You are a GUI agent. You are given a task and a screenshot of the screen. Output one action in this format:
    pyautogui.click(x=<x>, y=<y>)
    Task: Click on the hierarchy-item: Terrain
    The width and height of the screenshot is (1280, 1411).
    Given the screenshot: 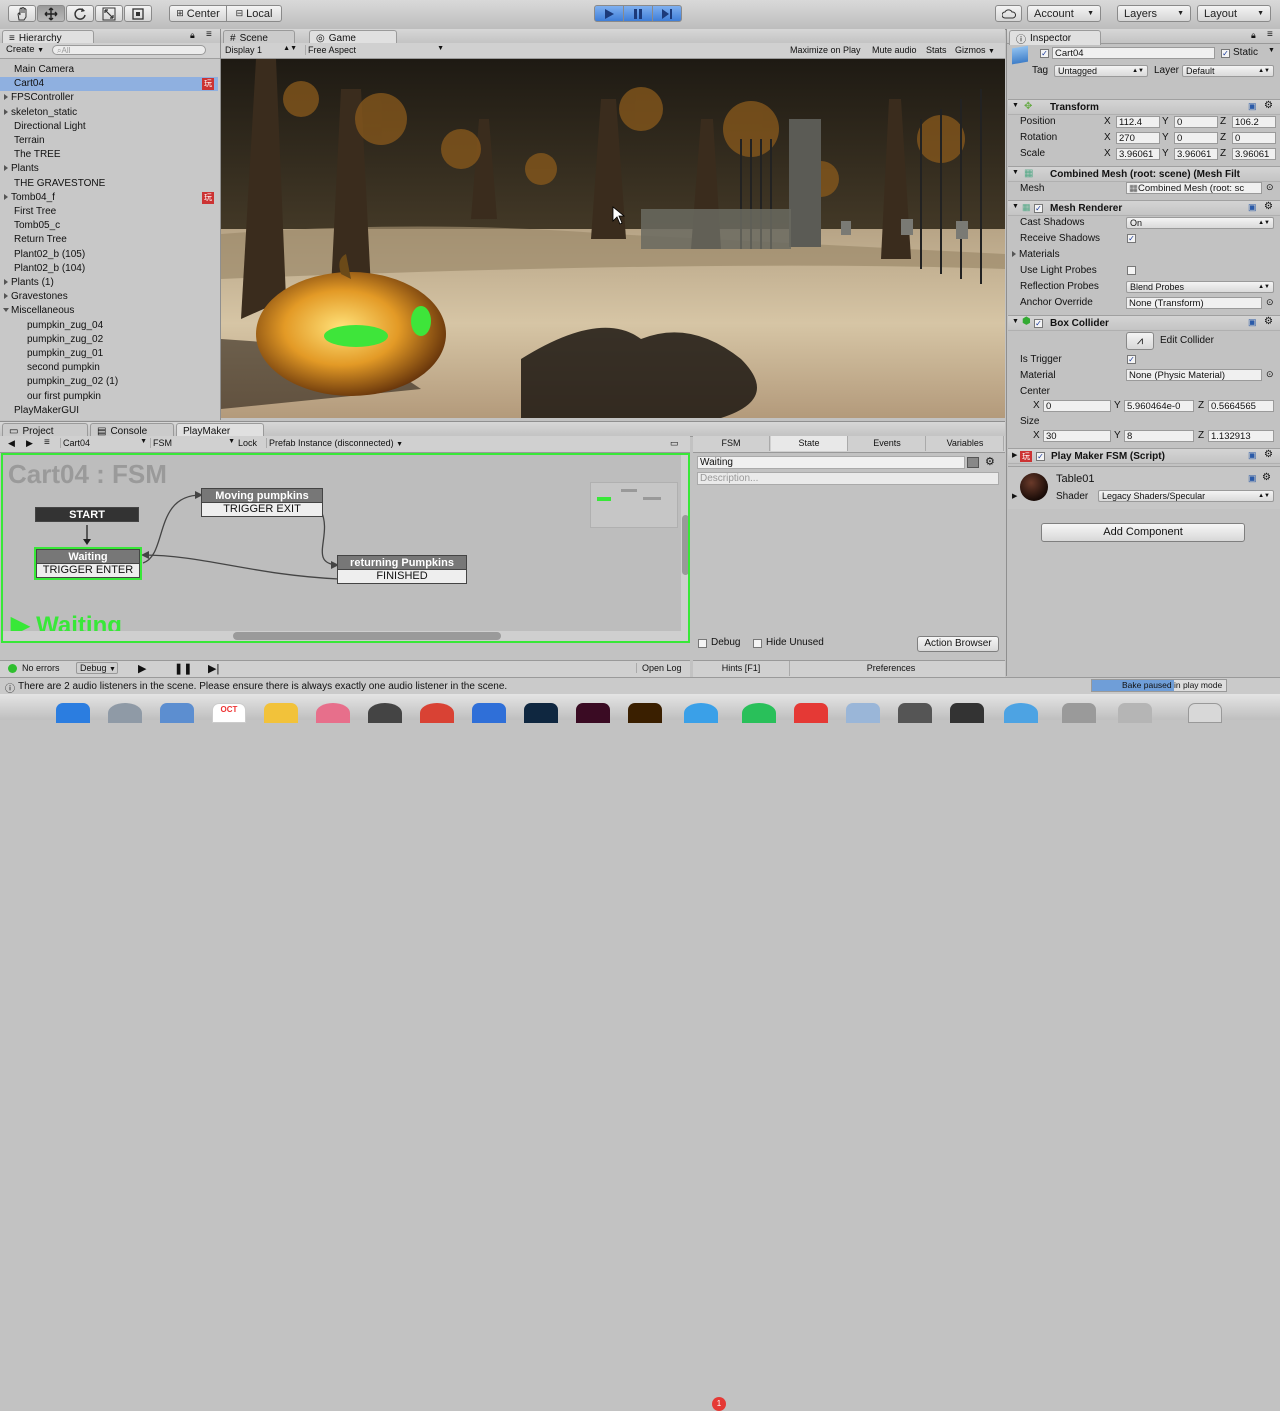 What is the action you would take?
    pyautogui.click(x=109, y=141)
    